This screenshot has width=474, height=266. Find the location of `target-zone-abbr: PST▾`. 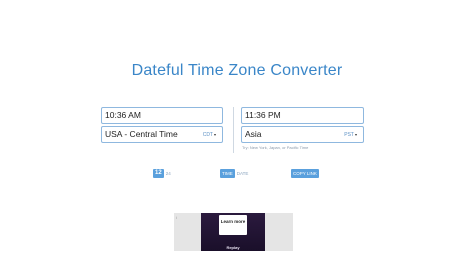

target-zone-abbr: PST▾ is located at coordinates (350, 135).